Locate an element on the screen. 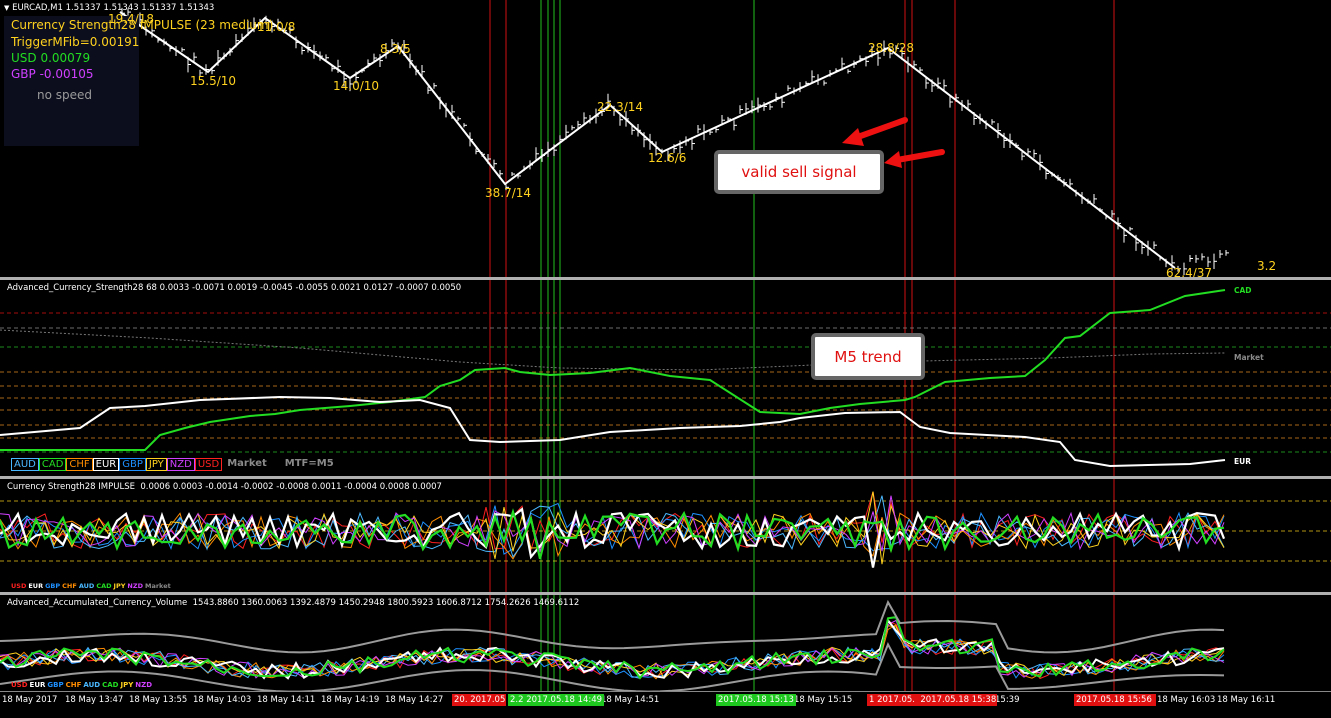  market-line-label: Market is located at coordinates (1249, 357).